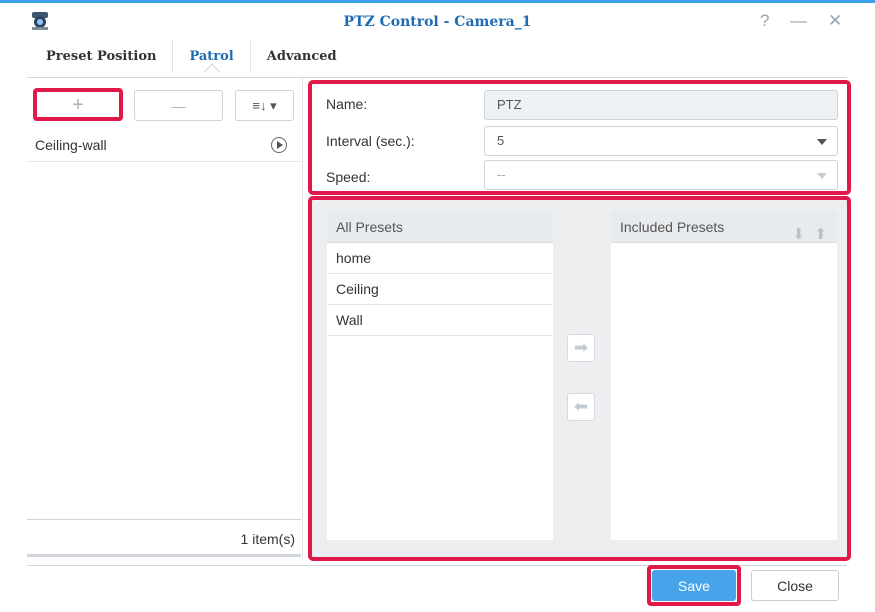  What do you see at coordinates (724, 375) in the screenshot?
I see `included-presets-list: Included Presets ⬇ ⬆` at bounding box center [724, 375].